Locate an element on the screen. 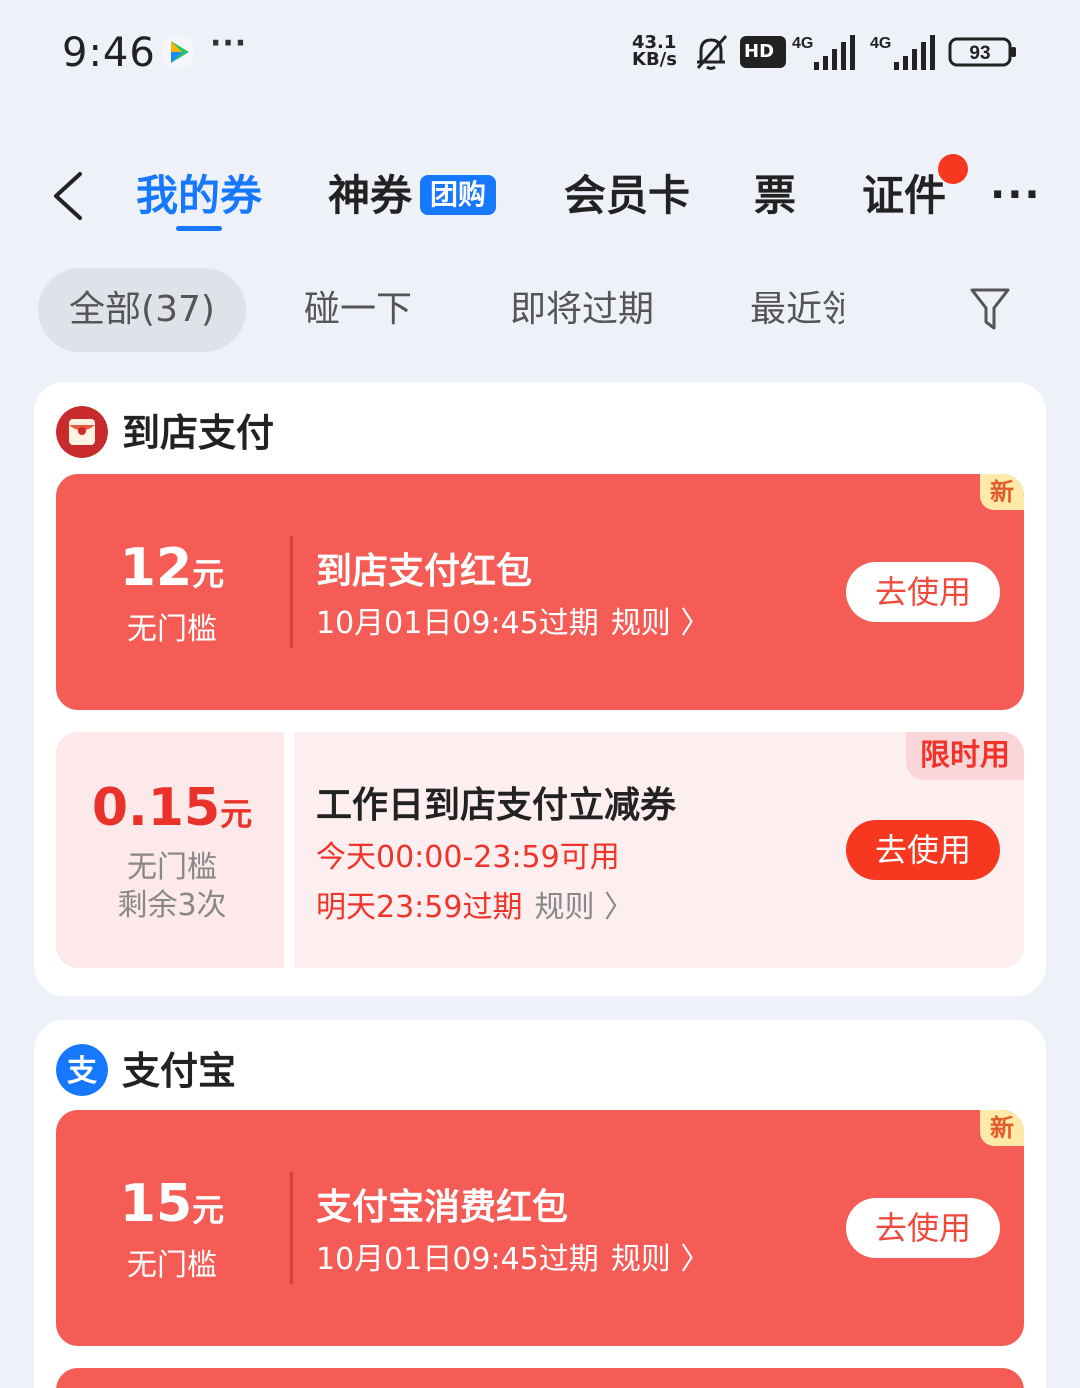  group-buy-badge: 团购 is located at coordinates (458, 194).